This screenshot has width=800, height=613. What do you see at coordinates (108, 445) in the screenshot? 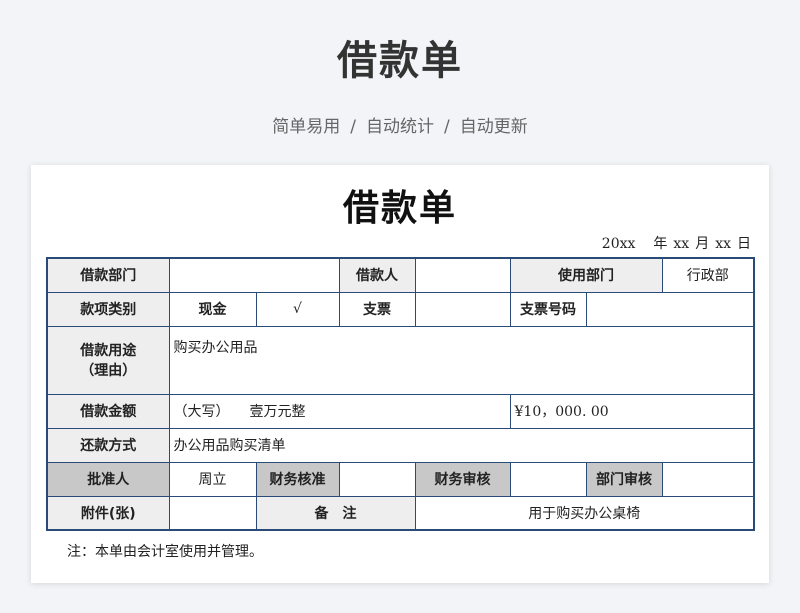
I see `repay-label: 还款方式` at bounding box center [108, 445].